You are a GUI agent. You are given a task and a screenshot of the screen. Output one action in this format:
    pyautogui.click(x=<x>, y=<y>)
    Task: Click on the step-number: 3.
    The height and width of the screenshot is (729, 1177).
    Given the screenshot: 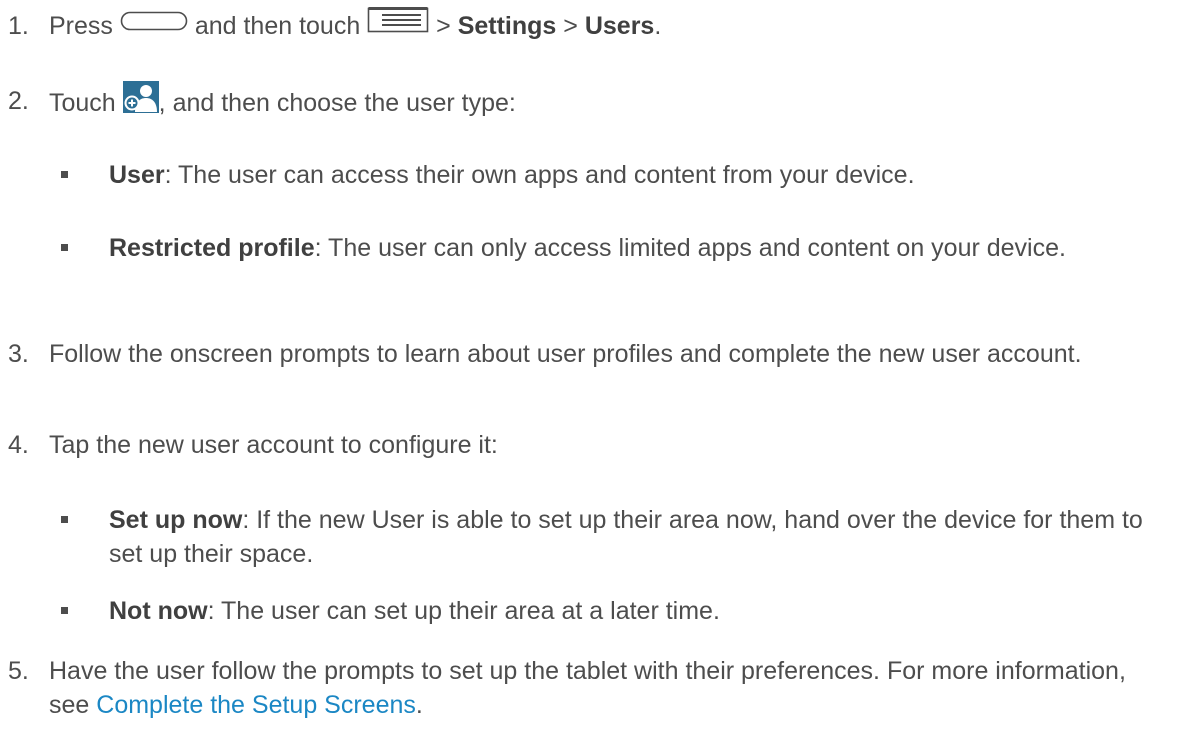 What is the action you would take?
    pyautogui.click(x=18, y=354)
    